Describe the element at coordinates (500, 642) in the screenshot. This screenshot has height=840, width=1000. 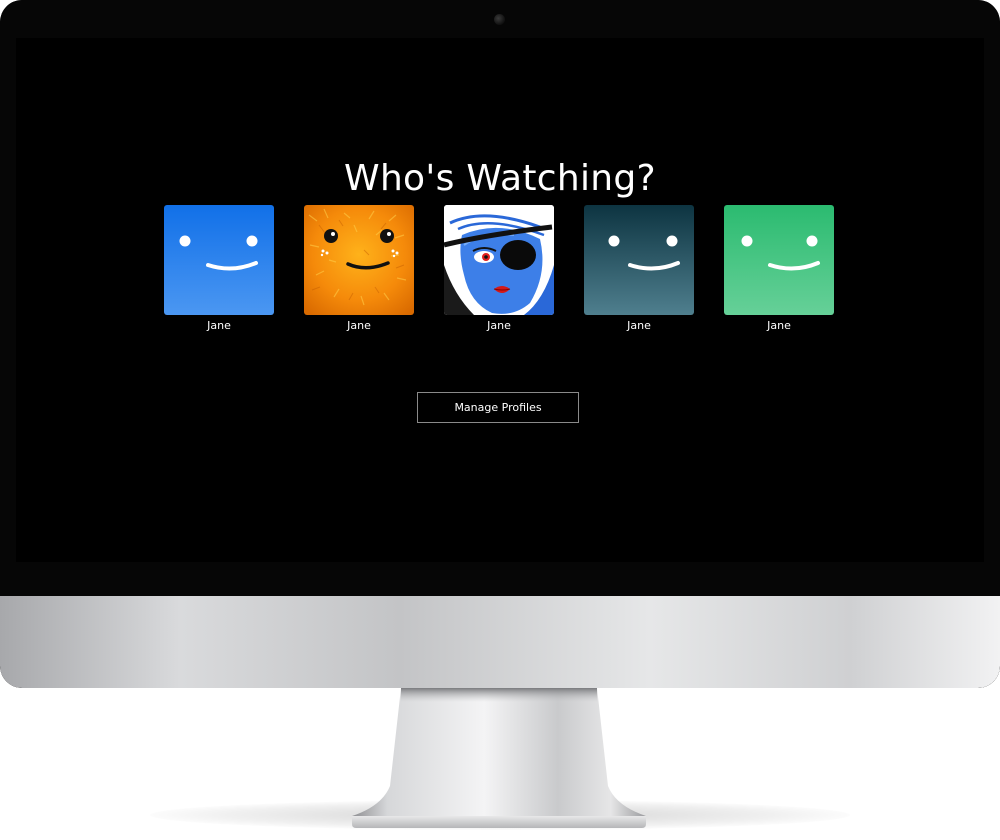
I see `monitor-chin` at that location.